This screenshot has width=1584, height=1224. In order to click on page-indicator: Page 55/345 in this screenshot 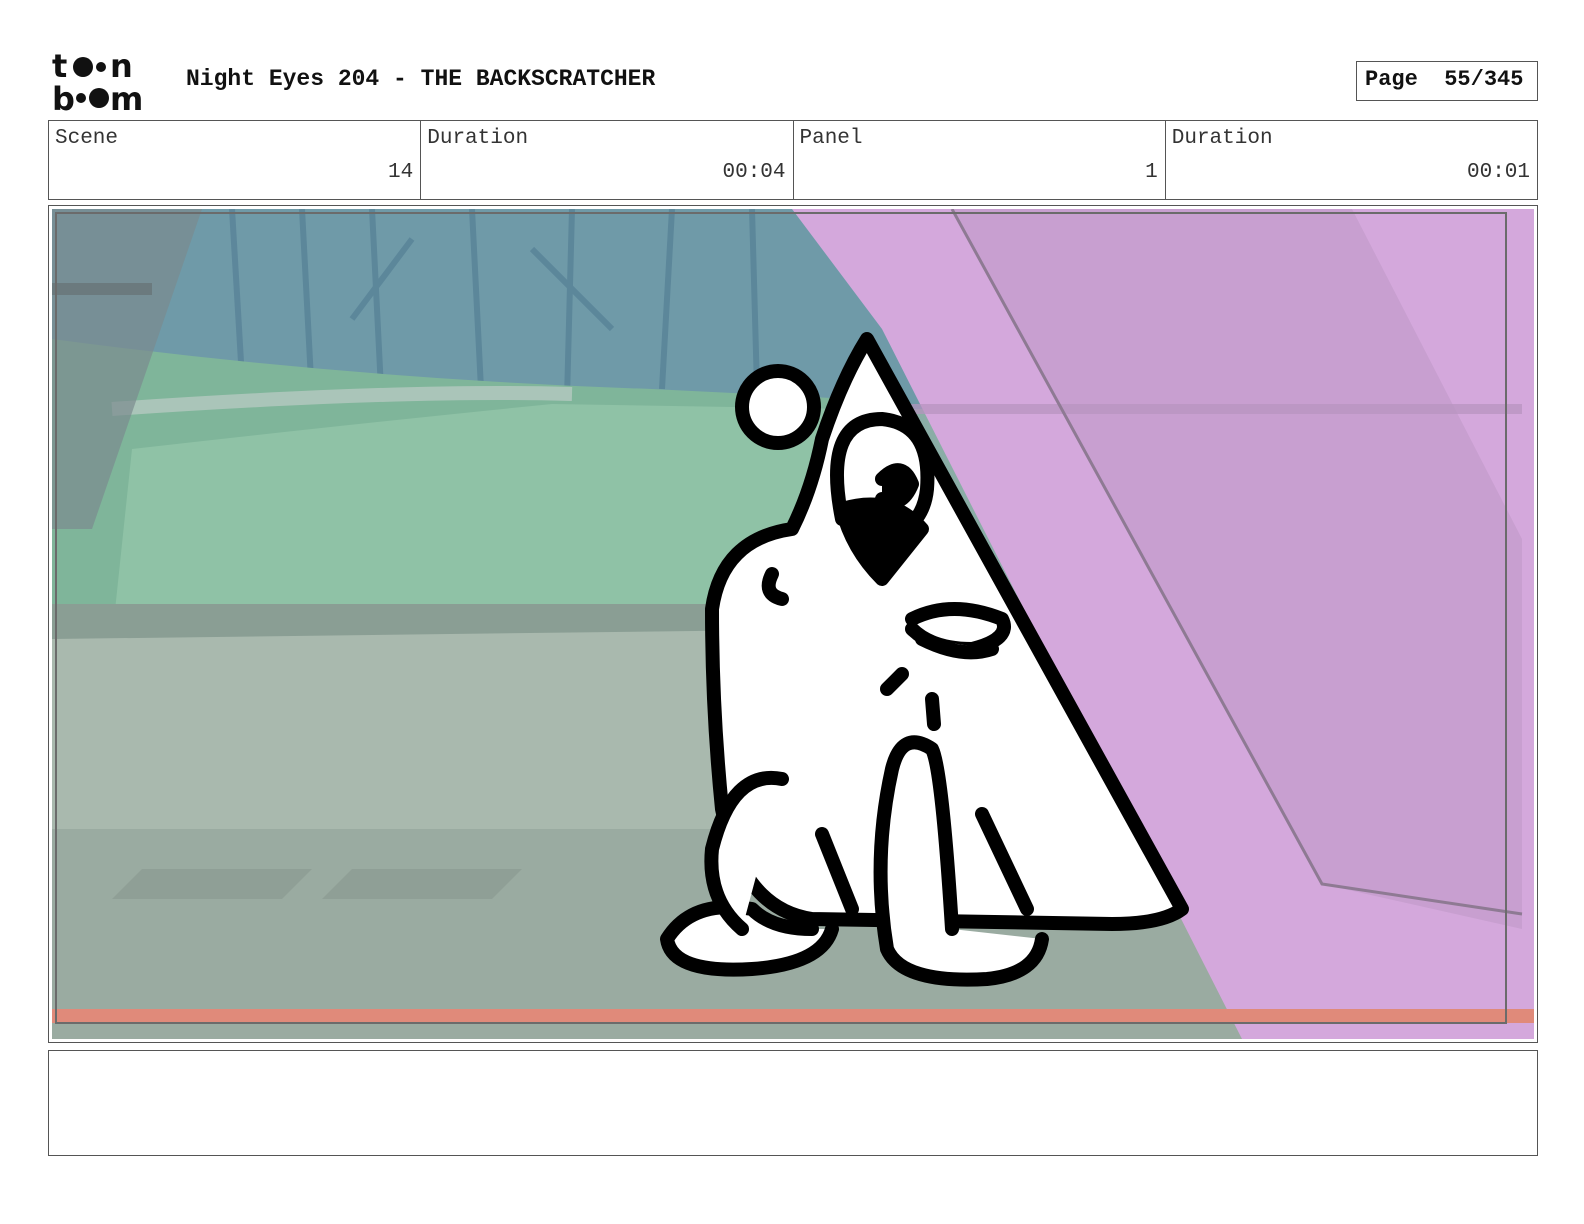, I will do `click(1447, 81)`.